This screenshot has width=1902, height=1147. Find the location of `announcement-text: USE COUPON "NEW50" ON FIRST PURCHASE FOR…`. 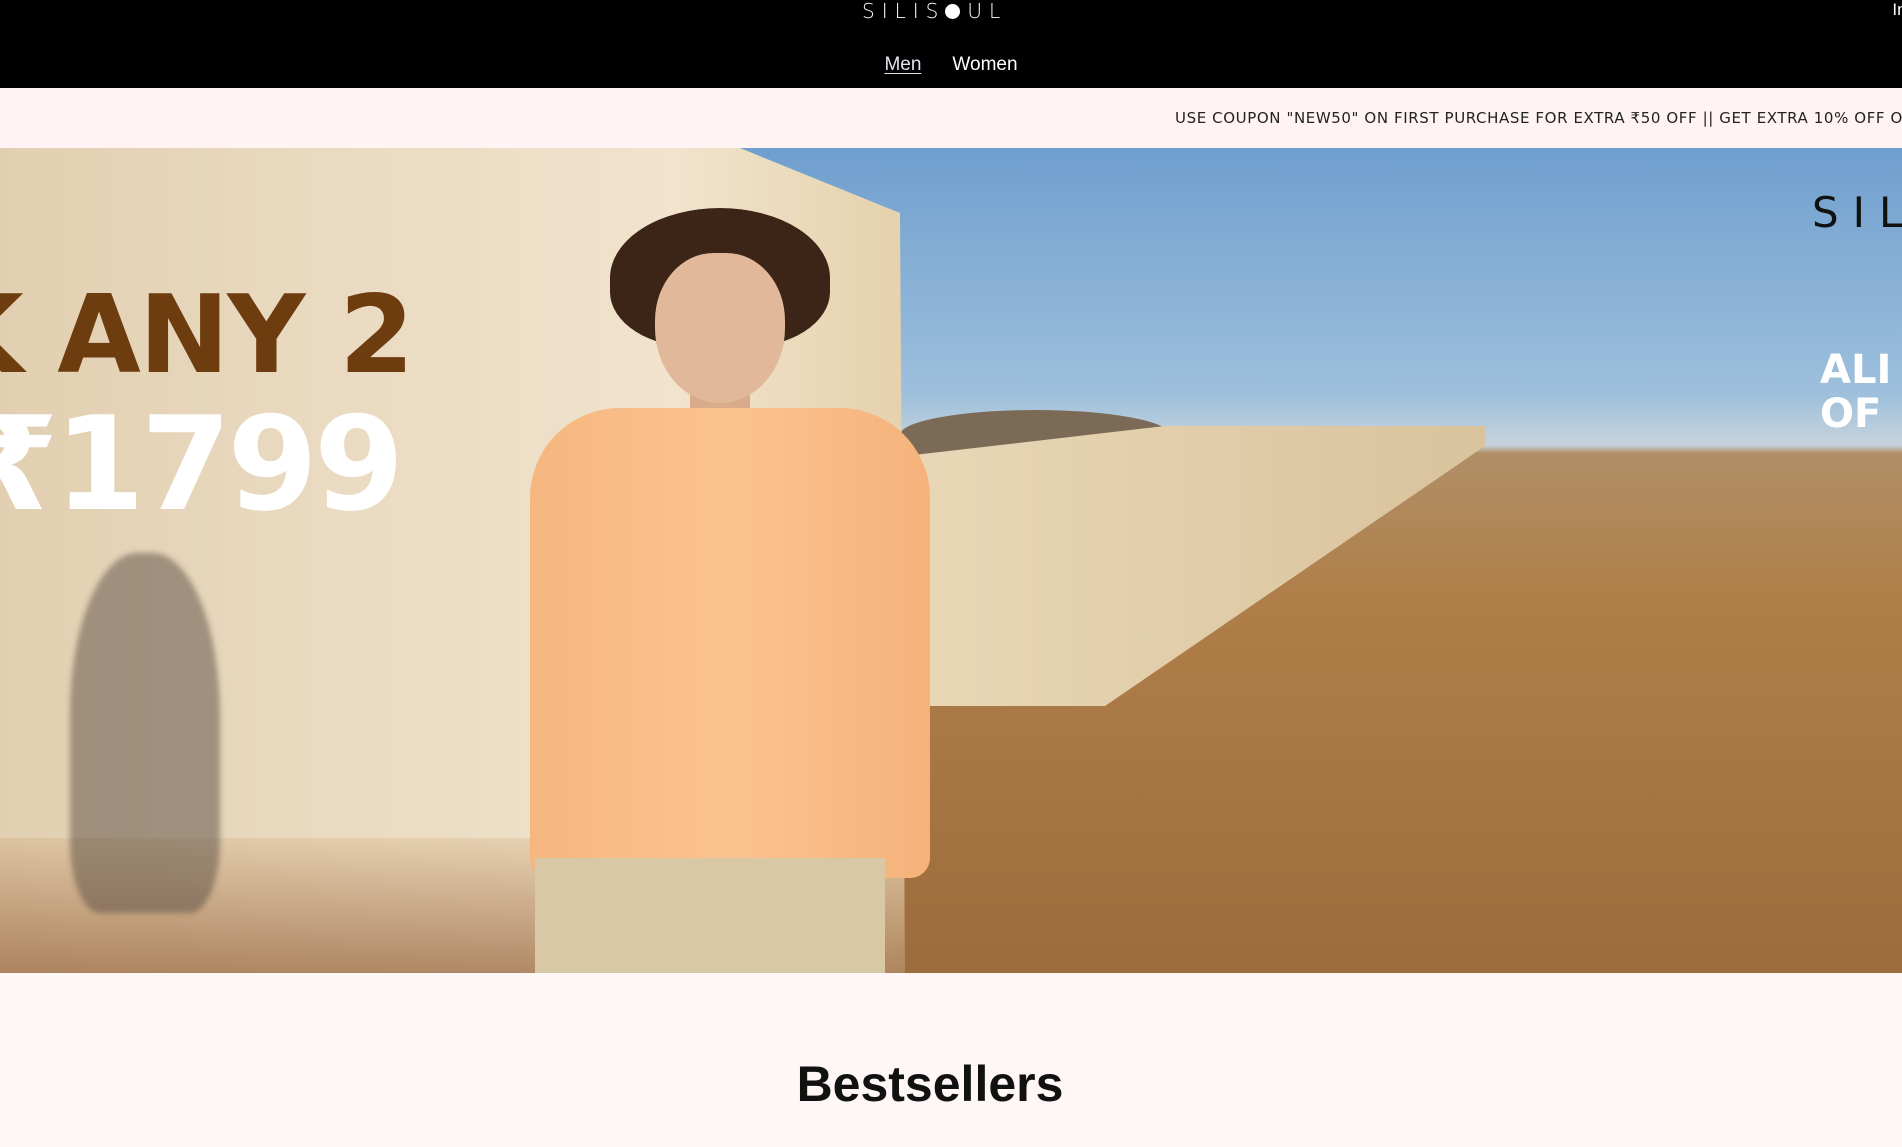

announcement-text: USE COUPON "NEW50" ON FIRST PURCHASE FOR… is located at coordinates (1538, 118).